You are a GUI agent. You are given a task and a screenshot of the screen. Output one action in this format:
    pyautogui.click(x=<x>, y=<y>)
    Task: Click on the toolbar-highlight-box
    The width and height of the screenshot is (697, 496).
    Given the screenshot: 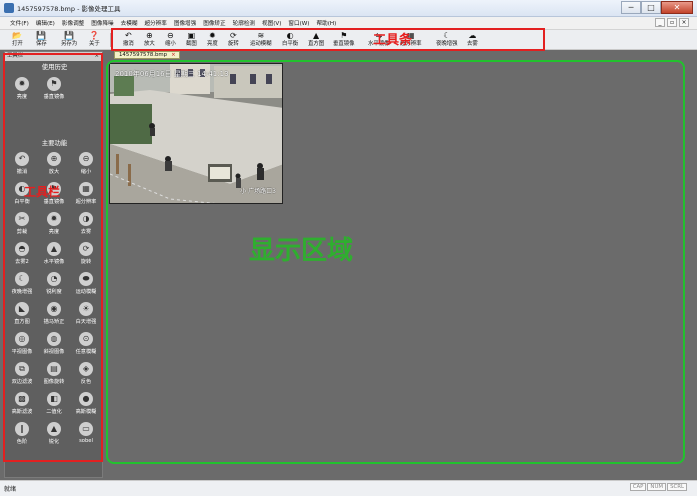 What is the action you would take?
    pyautogui.click(x=328, y=39)
    